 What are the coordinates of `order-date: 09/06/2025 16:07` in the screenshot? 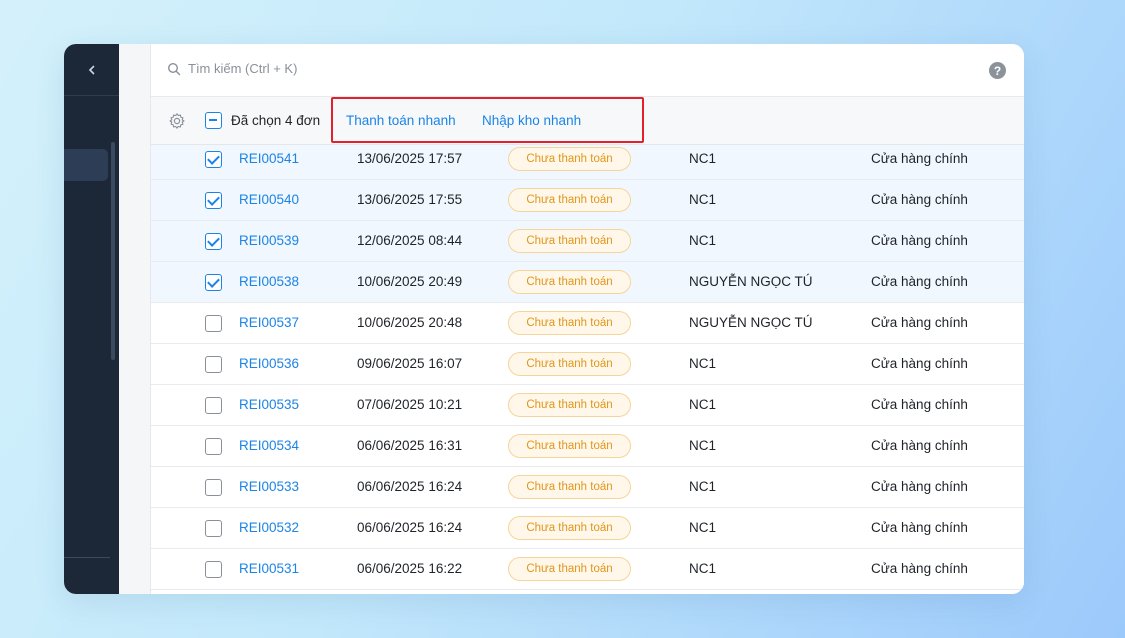 It's located at (410, 363).